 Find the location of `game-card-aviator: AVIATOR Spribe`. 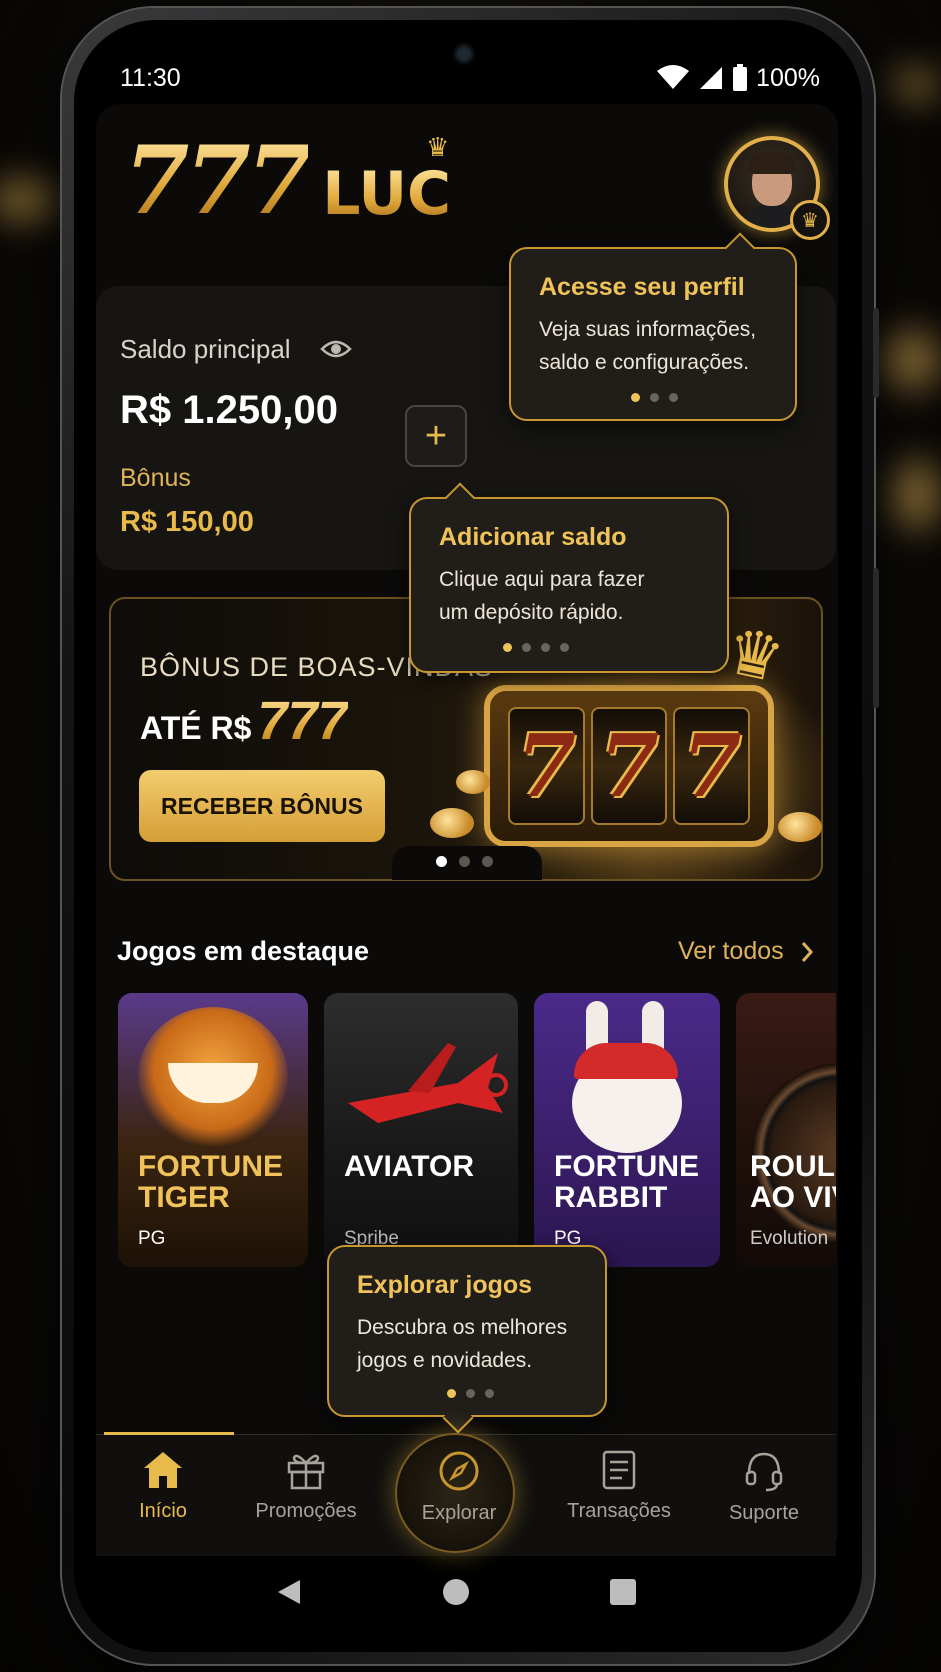

game-card-aviator: AVIATOR Spribe is located at coordinates (421, 1130).